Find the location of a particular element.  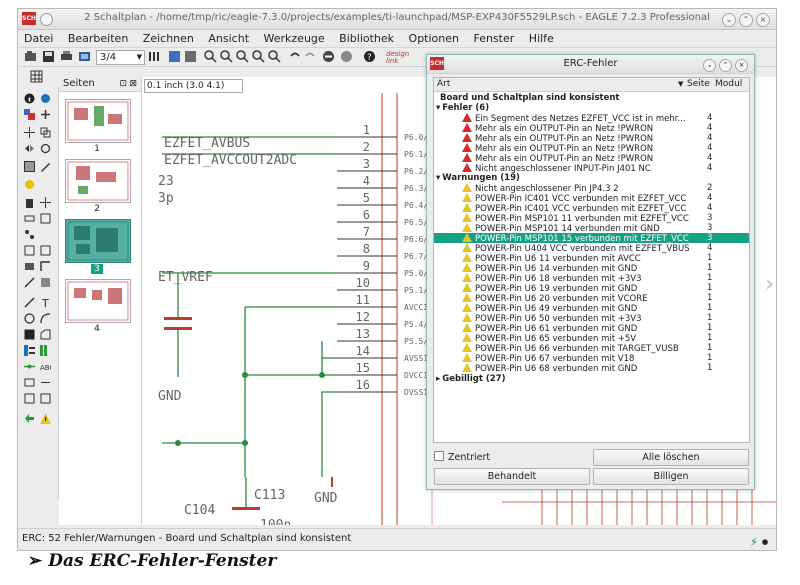

gateswap-icon is located at coordinates (29, 234).